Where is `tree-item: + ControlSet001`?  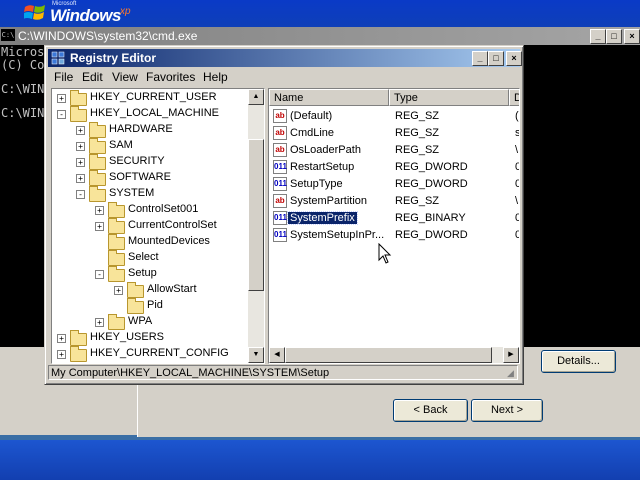
tree-item: + ControlSet001 is located at coordinates (150, 210).